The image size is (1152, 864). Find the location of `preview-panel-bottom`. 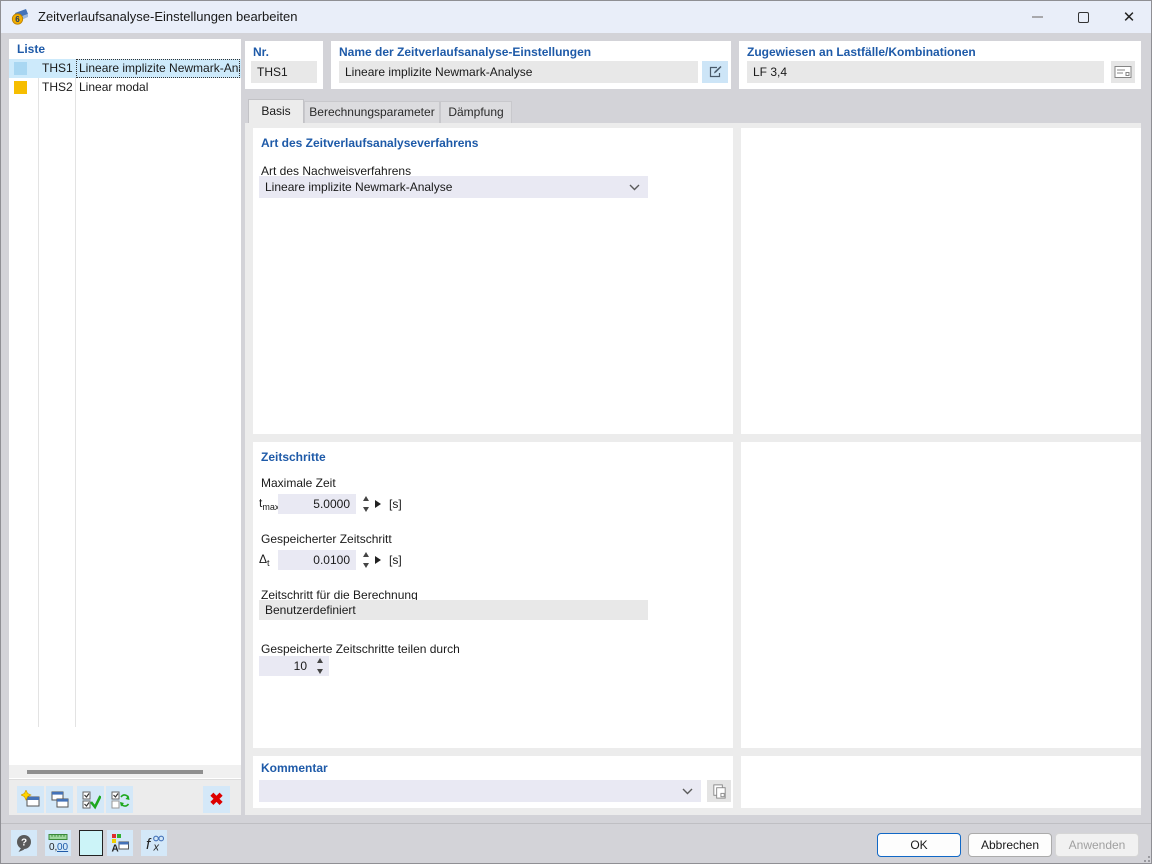

preview-panel-bottom is located at coordinates (941, 782).